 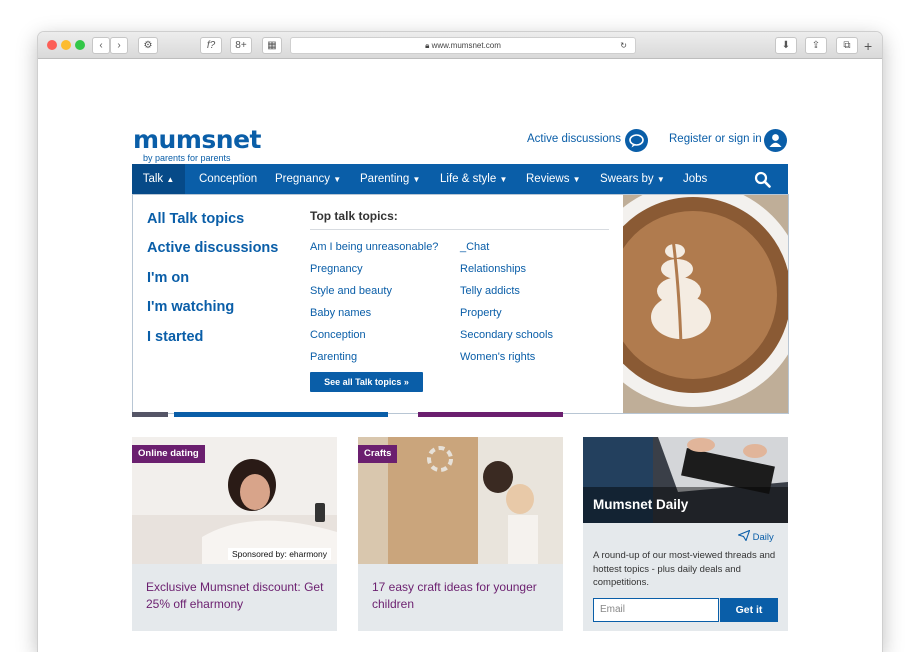 I want to click on nav-life-style: Life & style ▼, so click(x=473, y=179).